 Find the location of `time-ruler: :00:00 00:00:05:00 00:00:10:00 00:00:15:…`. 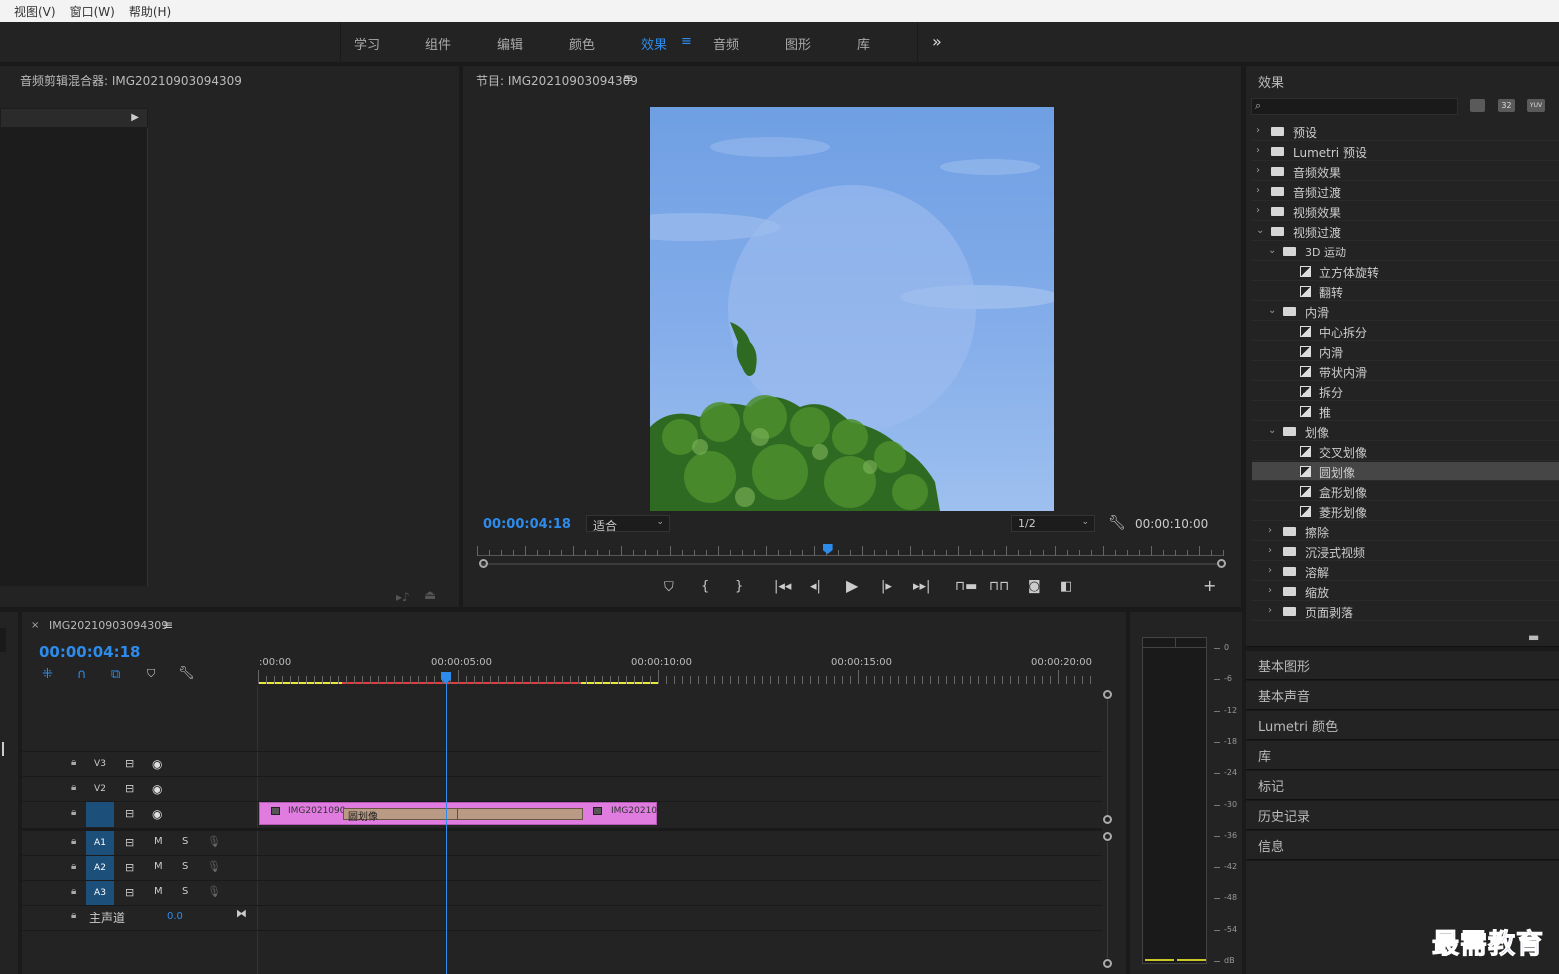

time-ruler: :00:00 00:00:05:00 00:00:10:00 00:00:15:… is located at coordinates (683, 669).